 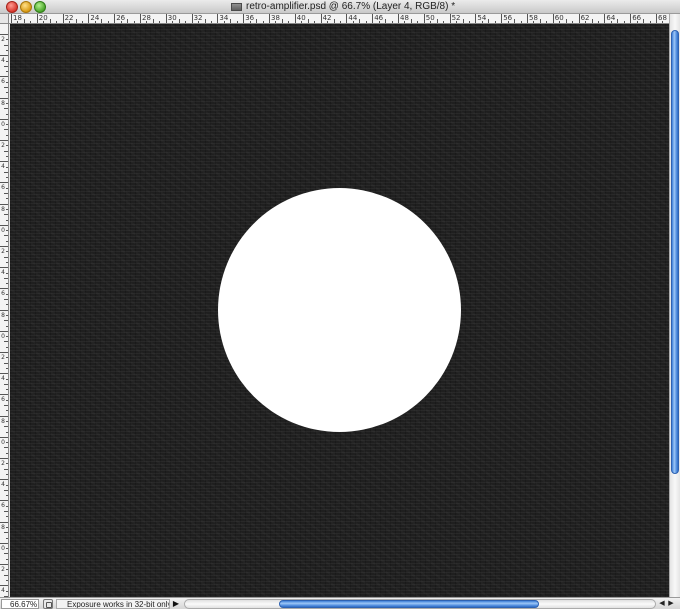 I want to click on vertical-ruler: 246802468024680246802468024, so click(x=4, y=310).